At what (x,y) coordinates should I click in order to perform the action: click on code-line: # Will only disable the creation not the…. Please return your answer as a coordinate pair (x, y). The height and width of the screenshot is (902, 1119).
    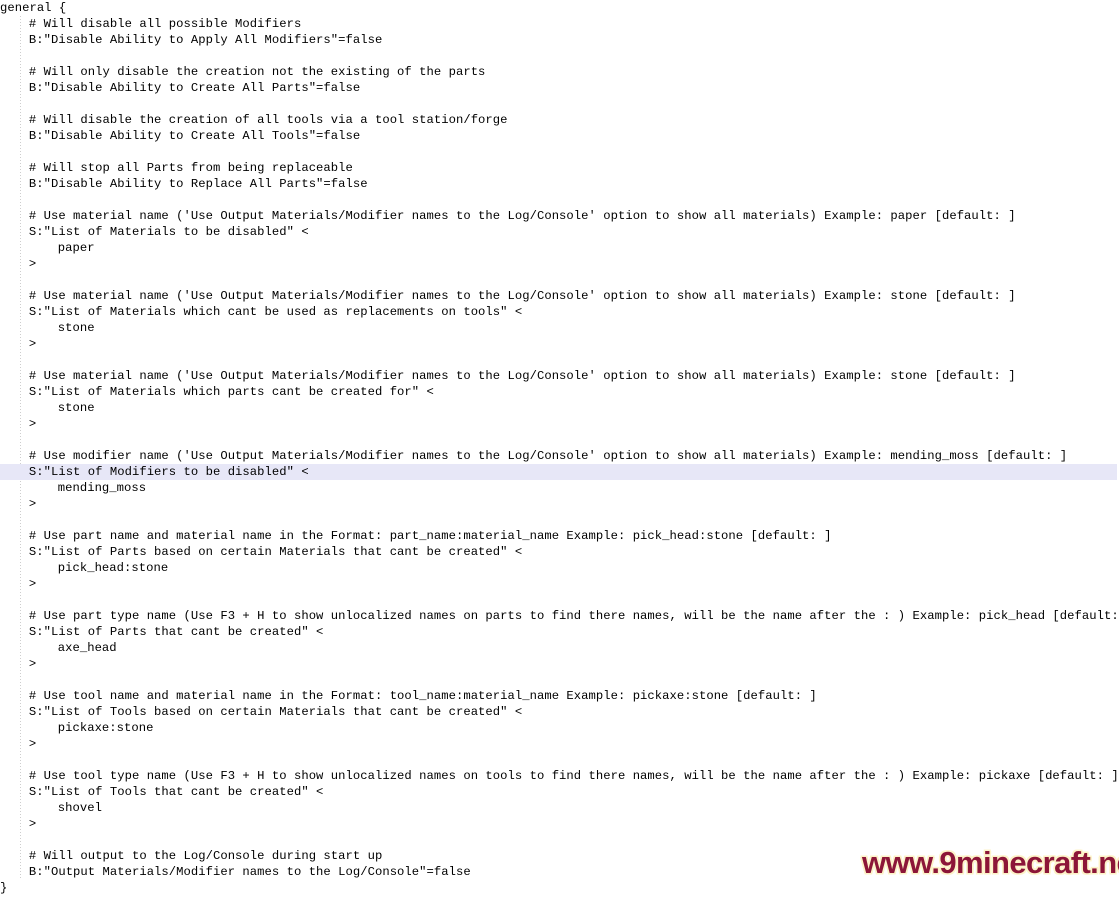
    Looking at the image, I should click on (559, 72).